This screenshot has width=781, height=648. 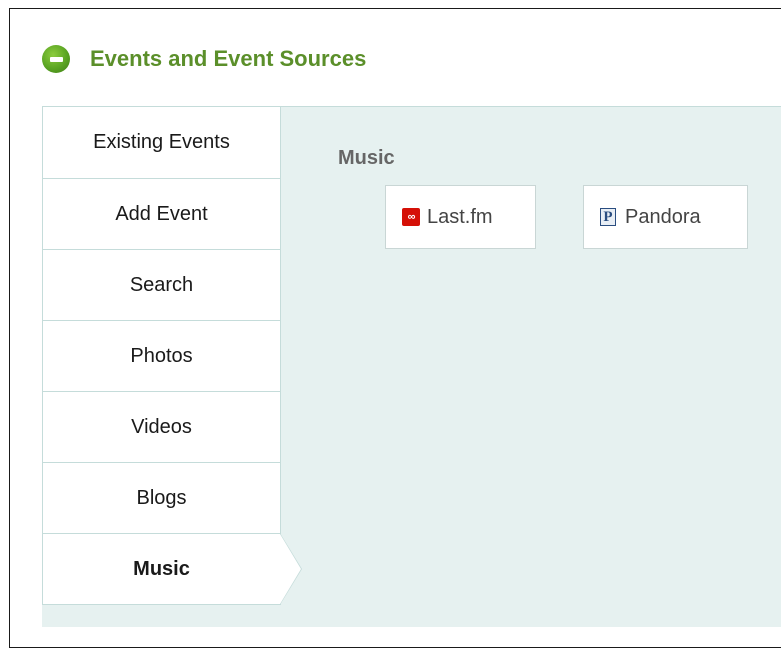 What do you see at coordinates (161, 498) in the screenshot?
I see `tab-blogs: Blogs` at bounding box center [161, 498].